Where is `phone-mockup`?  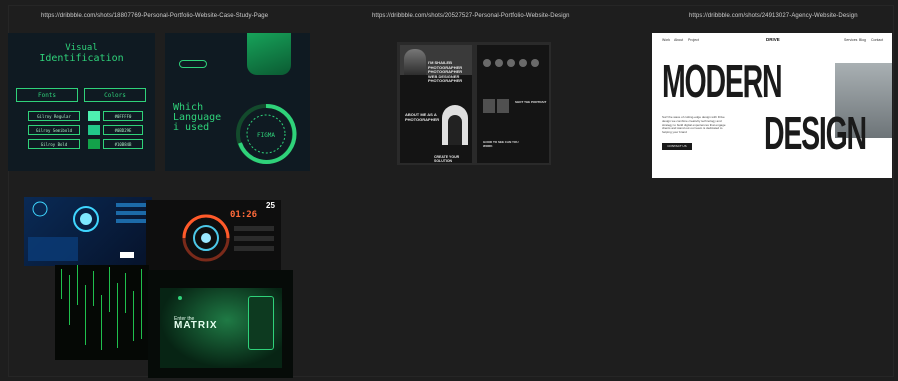 phone-mockup is located at coordinates (269, 54).